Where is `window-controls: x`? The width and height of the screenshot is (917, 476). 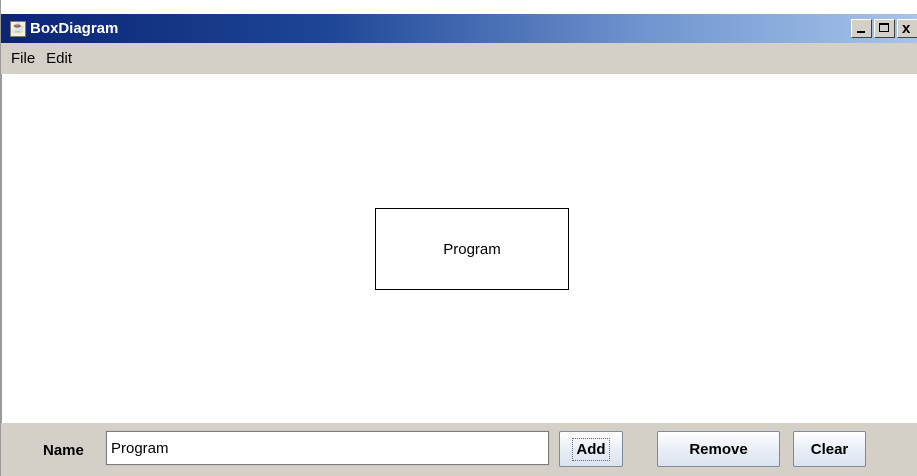 window-controls: x is located at coordinates (884, 28).